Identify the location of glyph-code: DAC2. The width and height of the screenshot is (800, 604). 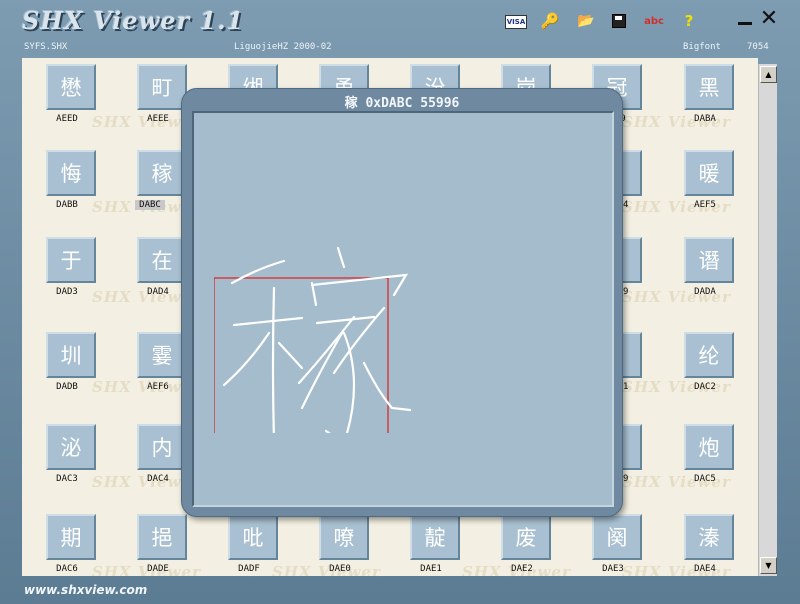
(705, 387).